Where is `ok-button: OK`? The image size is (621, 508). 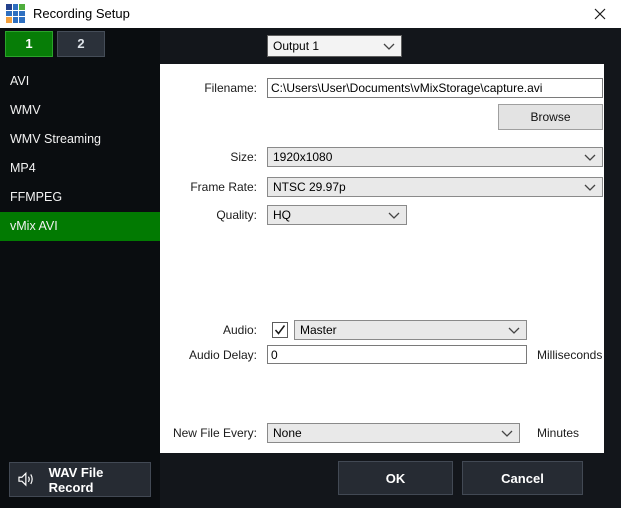 ok-button: OK is located at coordinates (395, 478).